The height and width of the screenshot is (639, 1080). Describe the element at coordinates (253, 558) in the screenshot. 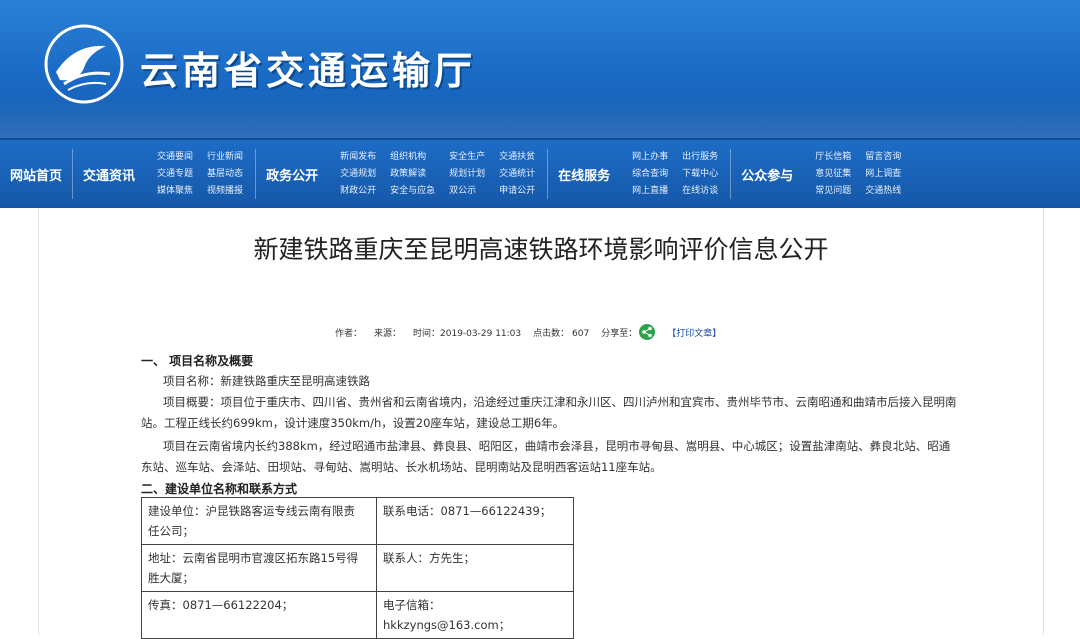

I see `addr-line-1: 地址：云南省昆明市官渡区拓东路15号得` at that location.